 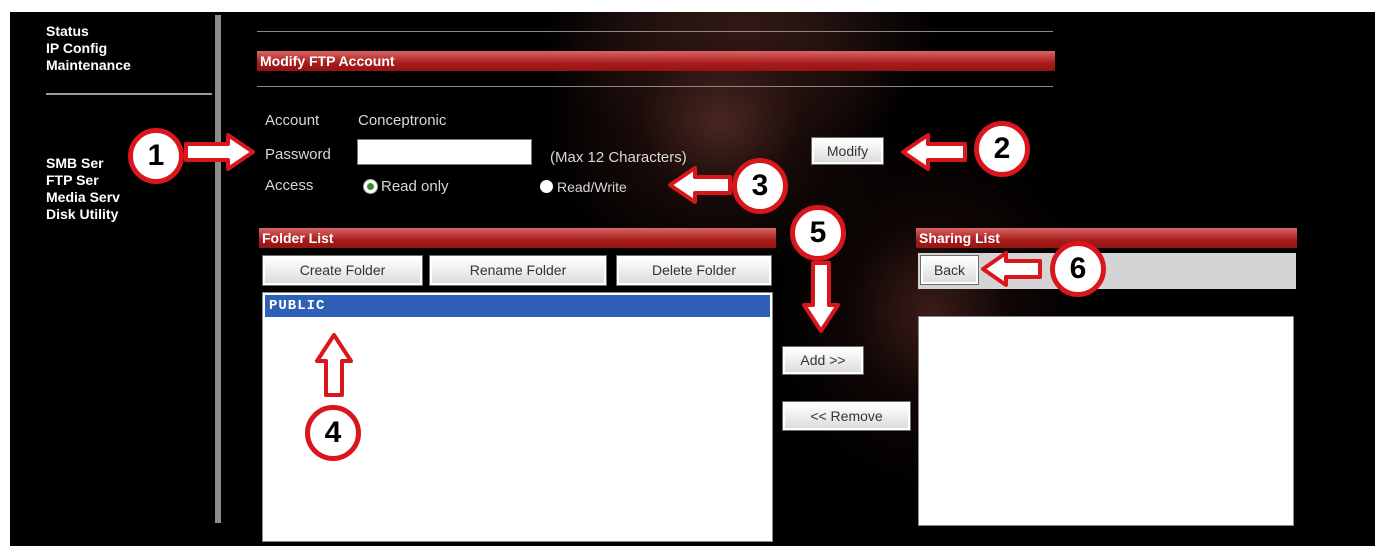 I want to click on callout-1: 1, so click(x=156, y=156).